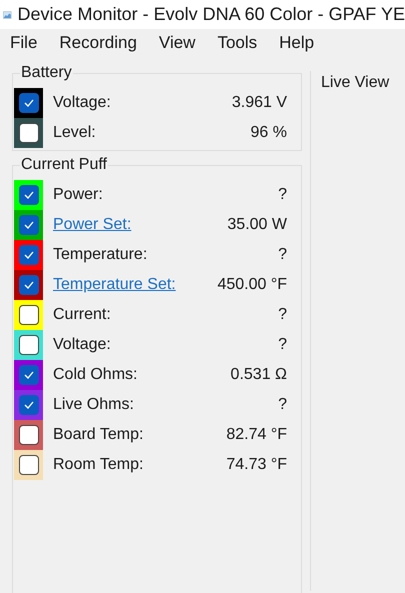  Describe the element at coordinates (98, 435) in the screenshot. I see `row-label: Board Temp:` at that location.